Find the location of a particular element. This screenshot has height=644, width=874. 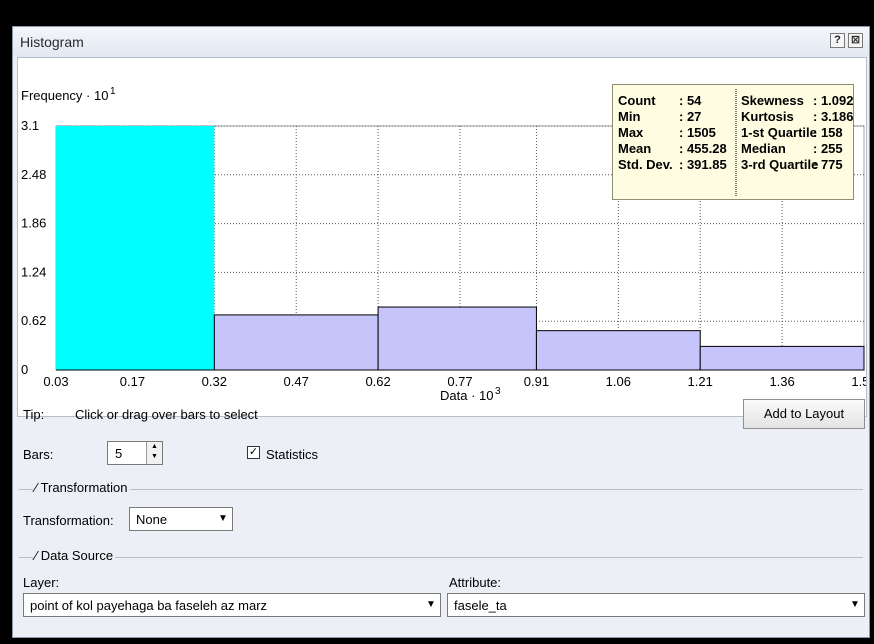

stat-value: : 255 is located at coordinates (828, 148).